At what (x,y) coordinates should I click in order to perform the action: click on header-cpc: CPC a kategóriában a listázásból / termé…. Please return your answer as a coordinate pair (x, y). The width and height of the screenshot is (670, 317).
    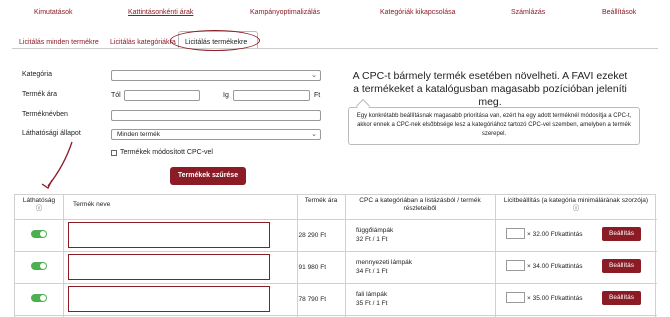
    Looking at the image, I should click on (420, 204).